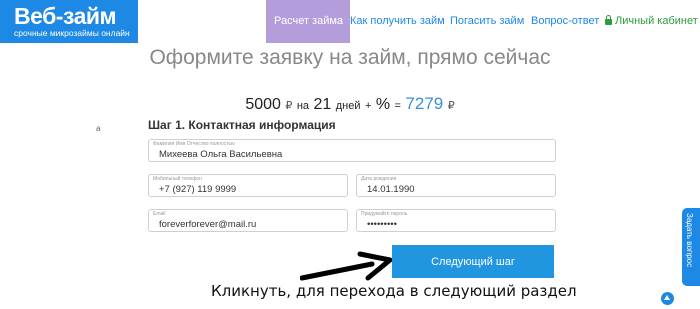 This screenshot has height=309, width=700. Describe the element at coordinates (368, 106) in the screenshot. I see `plus-sign: +` at that location.